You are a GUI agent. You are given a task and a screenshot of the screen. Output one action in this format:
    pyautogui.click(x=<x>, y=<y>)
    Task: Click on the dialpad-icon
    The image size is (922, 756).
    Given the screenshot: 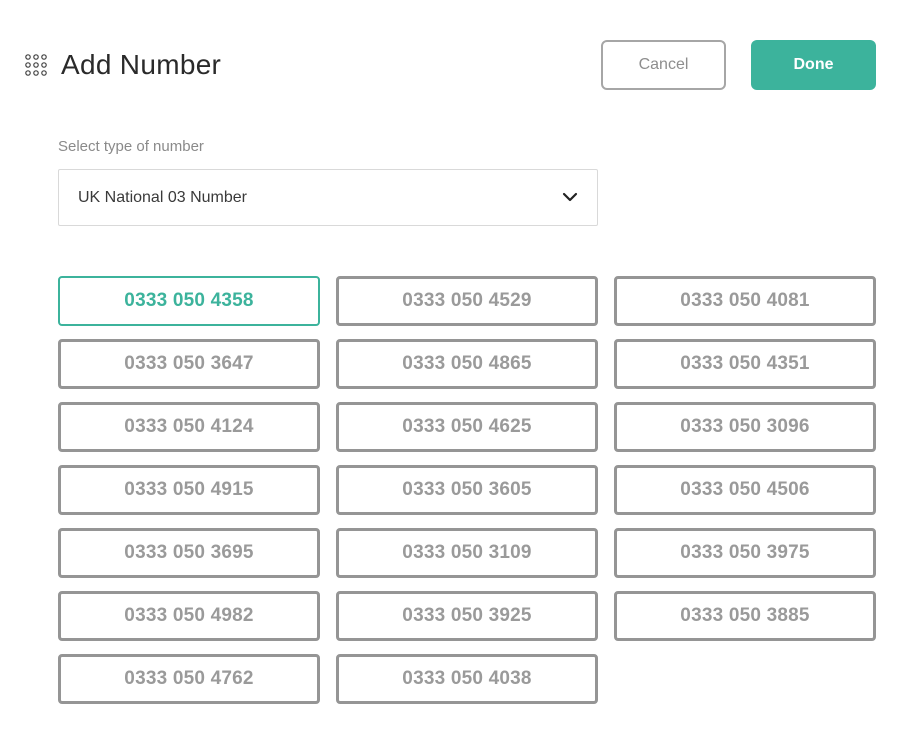 What is the action you would take?
    pyautogui.click(x=36, y=65)
    